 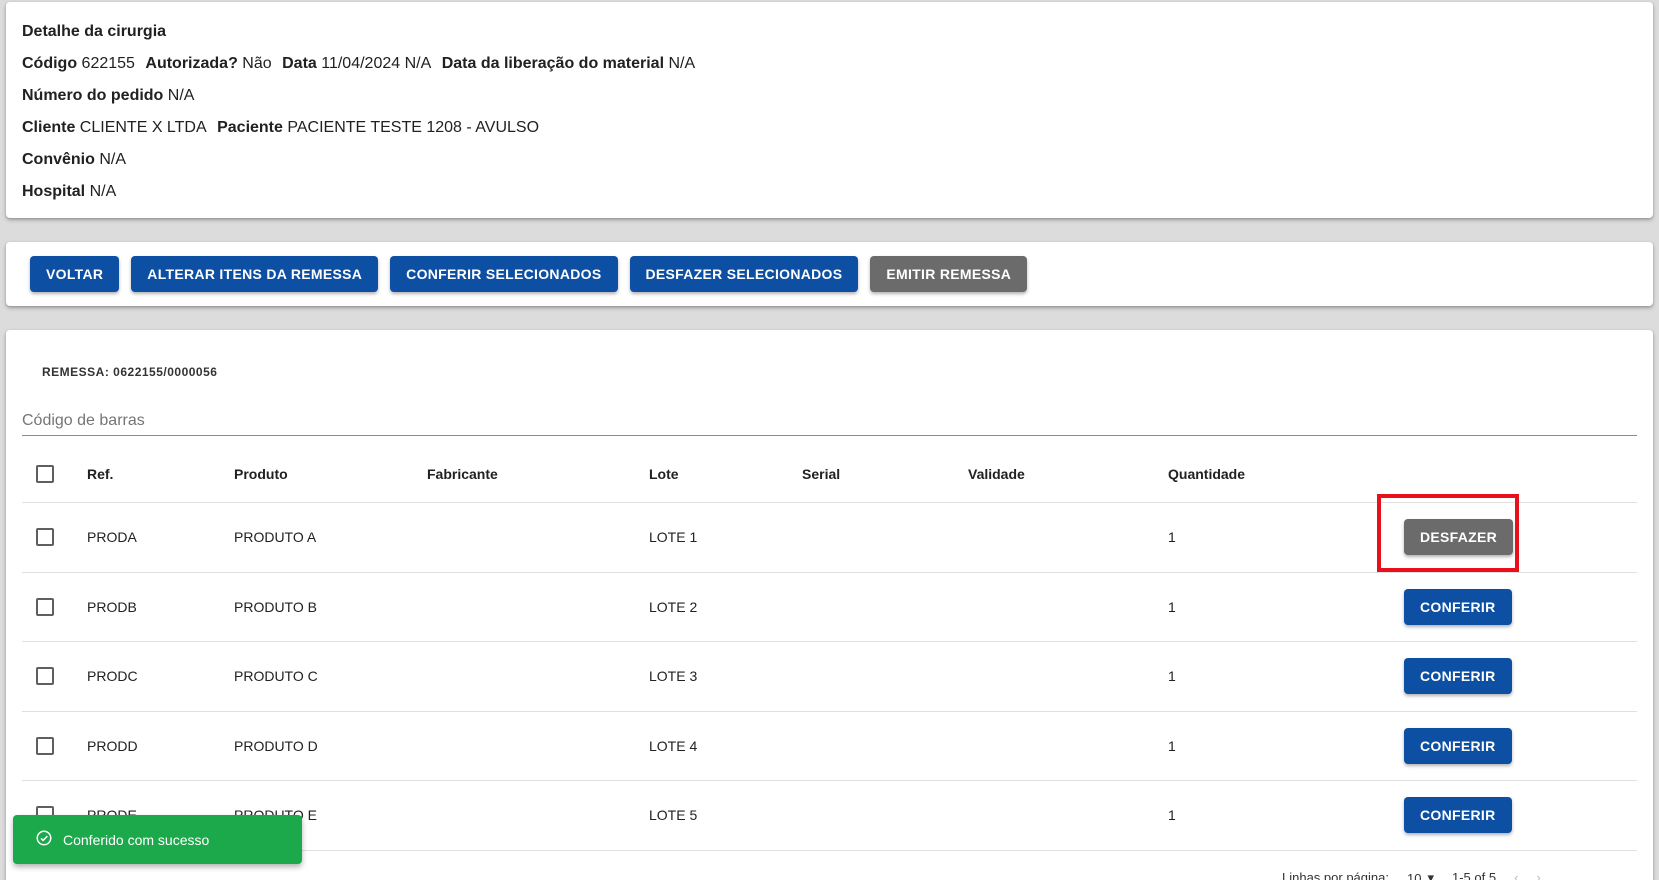 I want to click on cell-lote: LOTE 3, so click(x=673, y=676).